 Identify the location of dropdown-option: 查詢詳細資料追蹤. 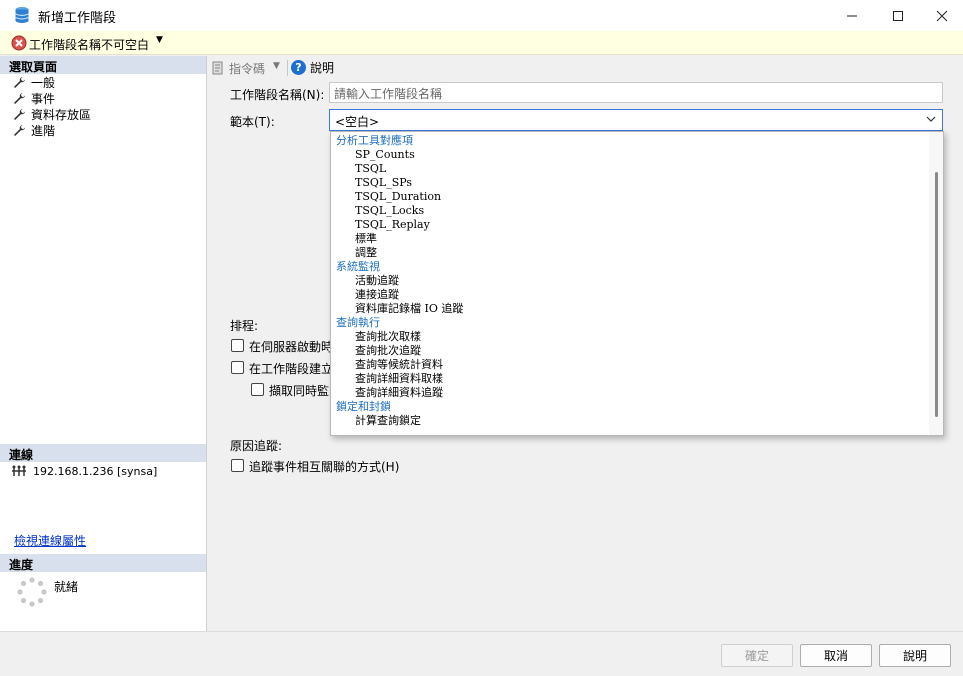
(637, 393).